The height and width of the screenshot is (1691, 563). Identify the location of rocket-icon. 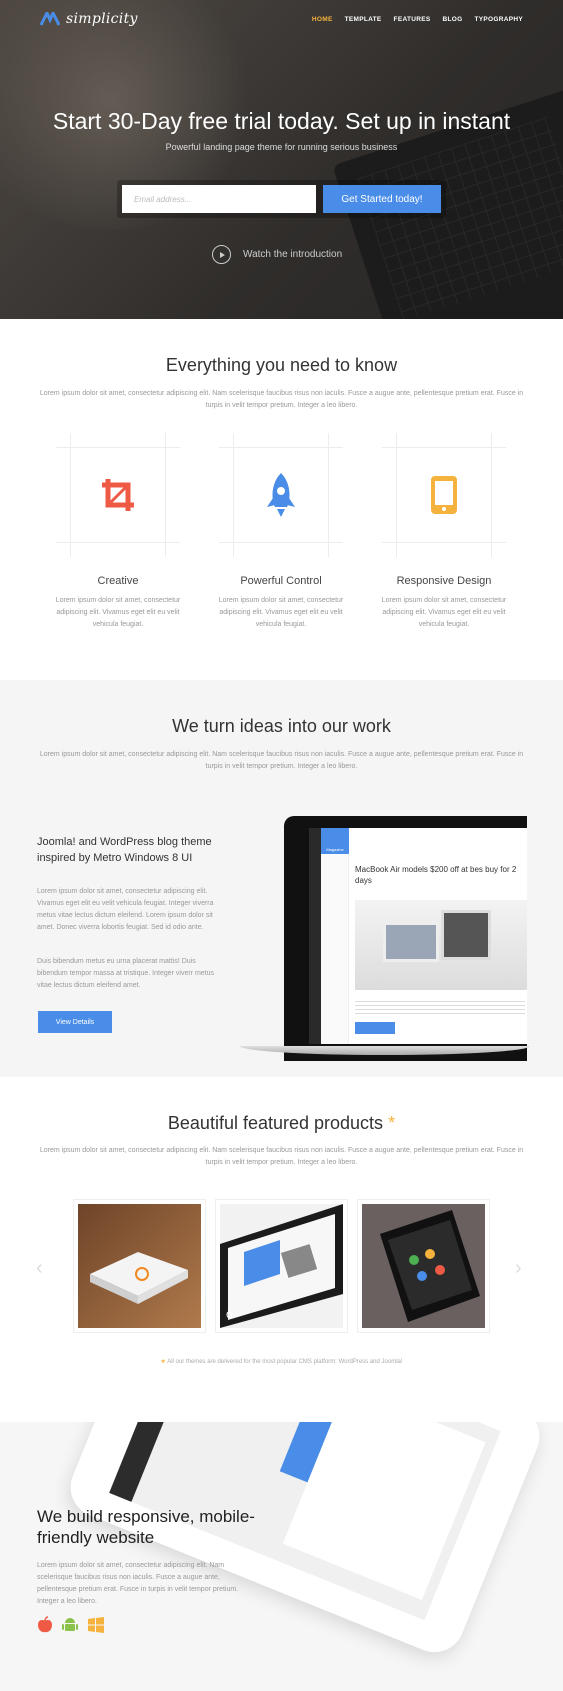
(281, 495).